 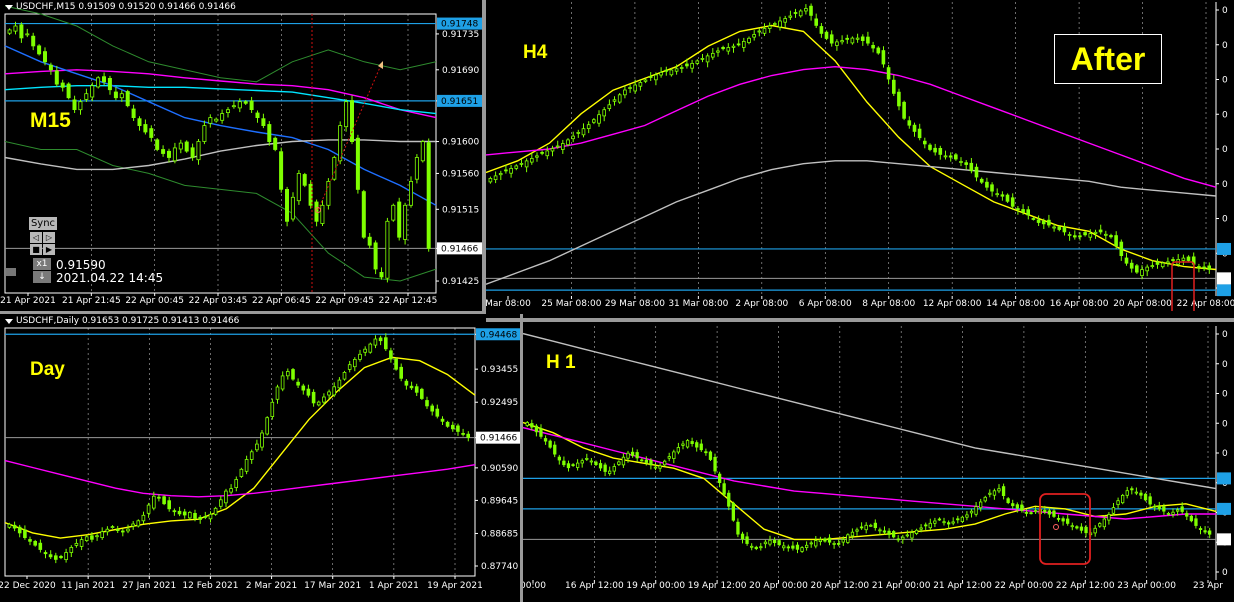 I want to click on horizontal-divider-left, so click(x=243, y=312).